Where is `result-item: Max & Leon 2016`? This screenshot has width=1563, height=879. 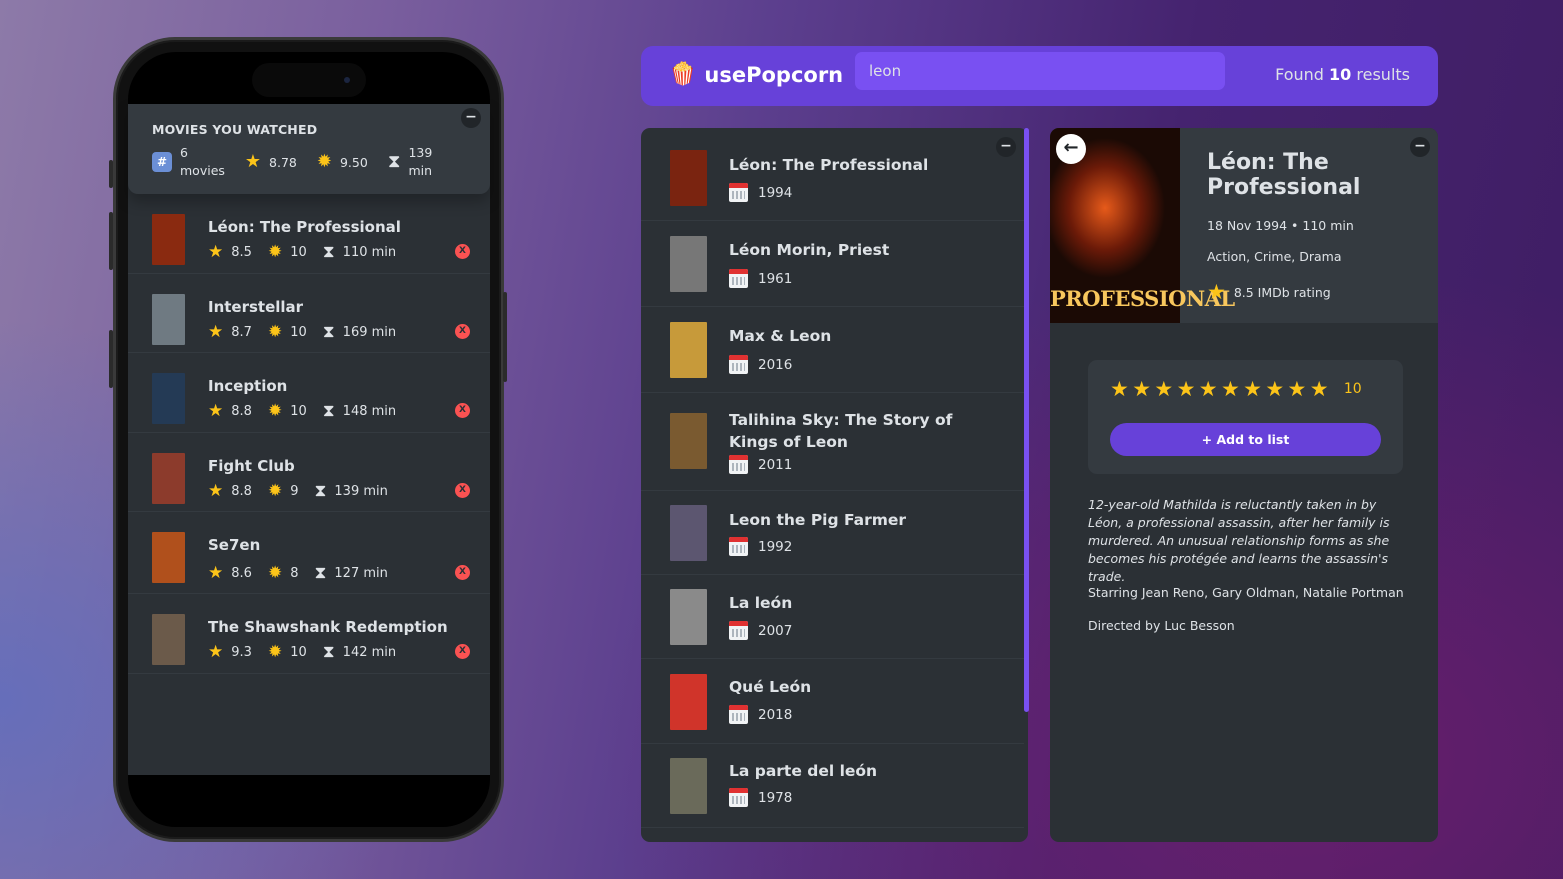 result-item: Max & Leon 2016 is located at coordinates (832, 350).